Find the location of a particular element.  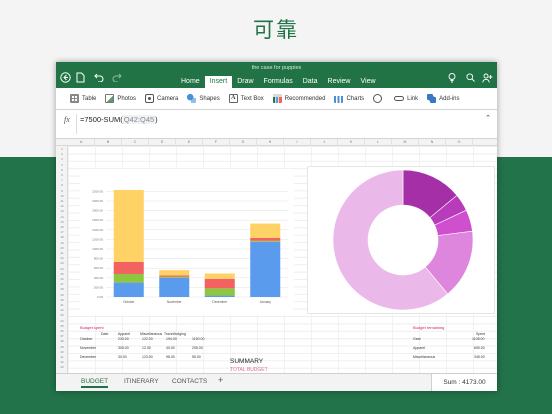

row-header: 9 is located at coordinates (62, 191).